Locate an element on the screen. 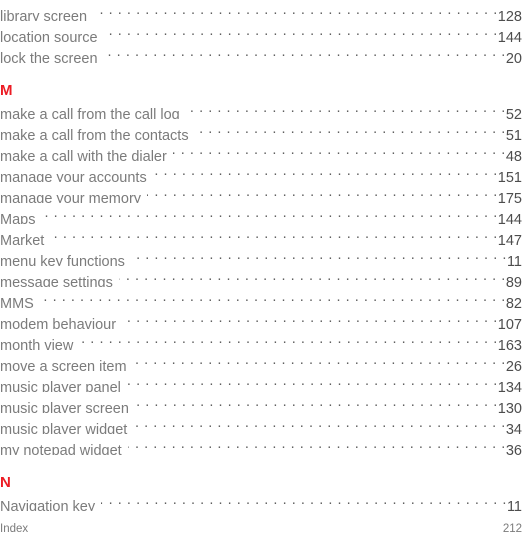 This screenshot has height=542, width=524. index-entry: MMS 82 is located at coordinates (261, 297).